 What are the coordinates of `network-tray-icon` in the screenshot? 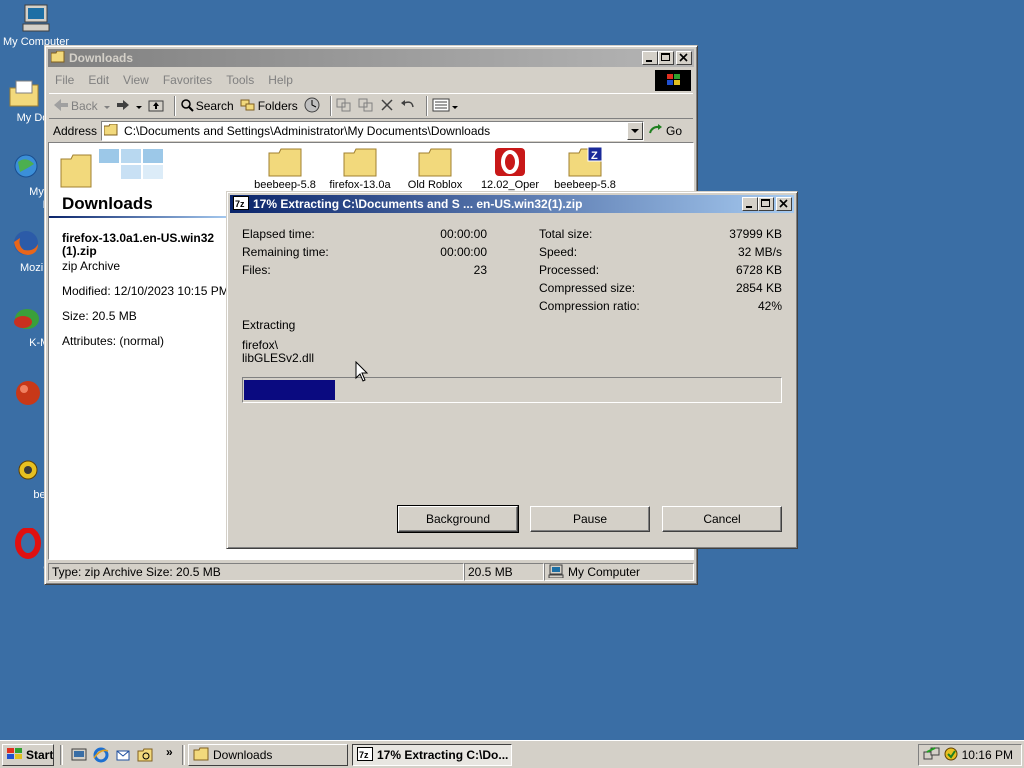 It's located at (932, 755).